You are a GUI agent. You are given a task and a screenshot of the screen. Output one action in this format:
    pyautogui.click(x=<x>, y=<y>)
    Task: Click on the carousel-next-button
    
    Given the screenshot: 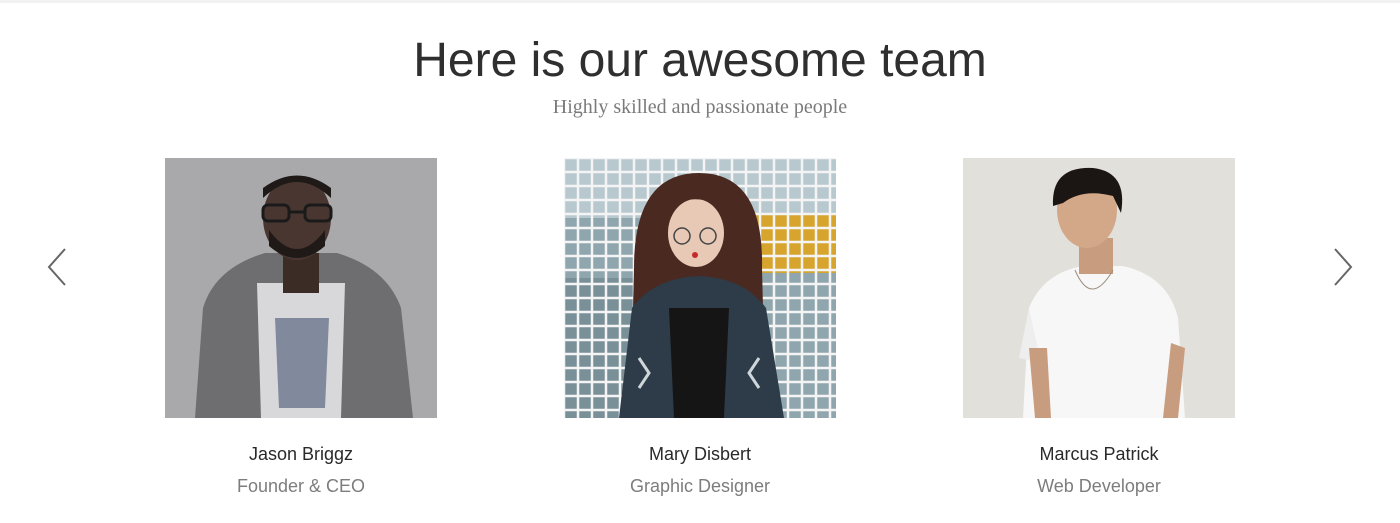 What is the action you would take?
    pyautogui.click(x=1343, y=267)
    